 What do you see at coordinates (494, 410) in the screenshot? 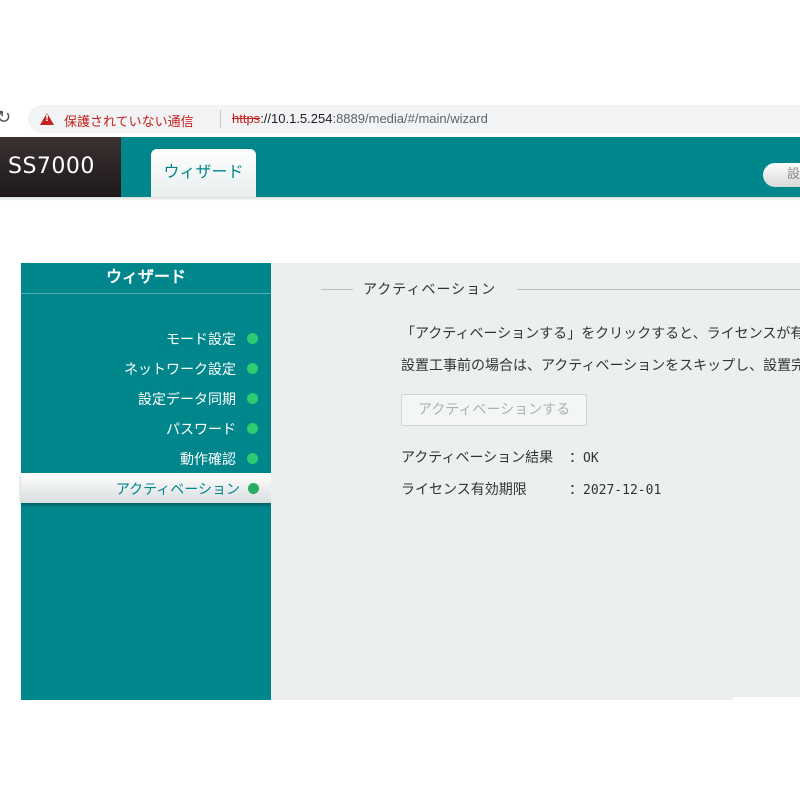
I see `activate-button: アクティベーションする` at bounding box center [494, 410].